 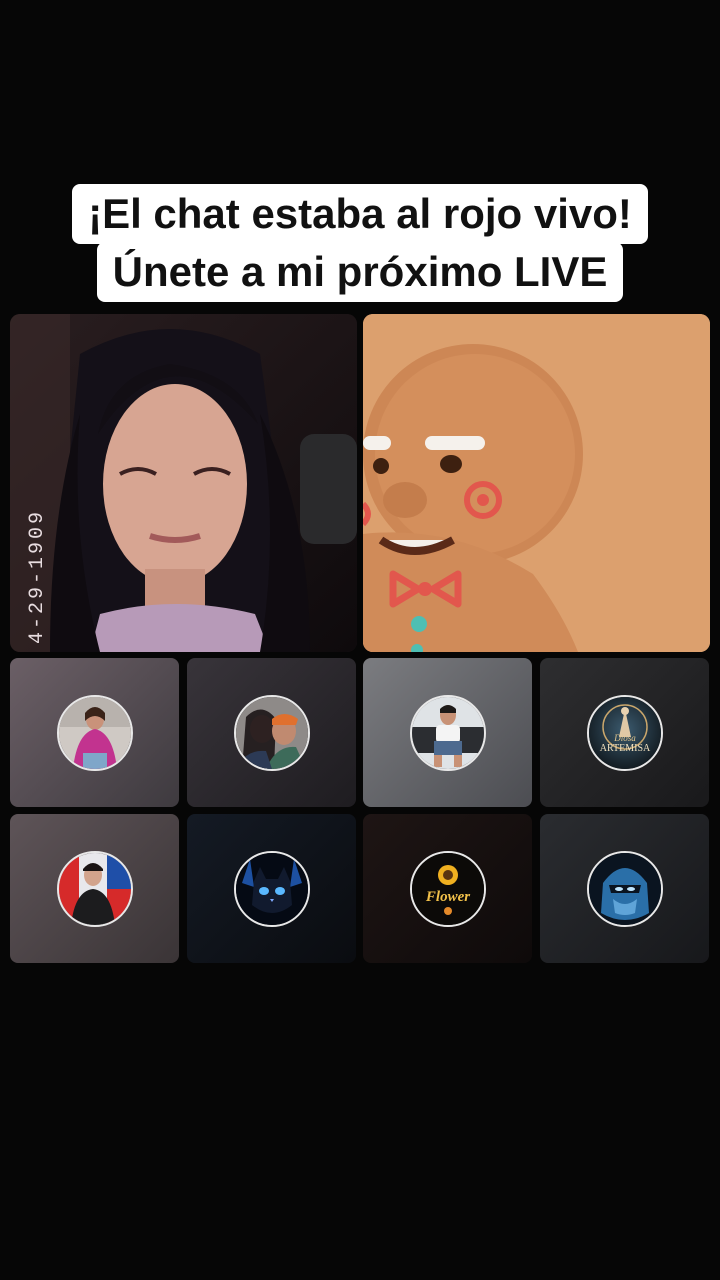 What do you see at coordinates (360, 214) in the screenshot?
I see `caption-line-1: ¡El chat estaba al rojo vivo!` at bounding box center [360, 214].